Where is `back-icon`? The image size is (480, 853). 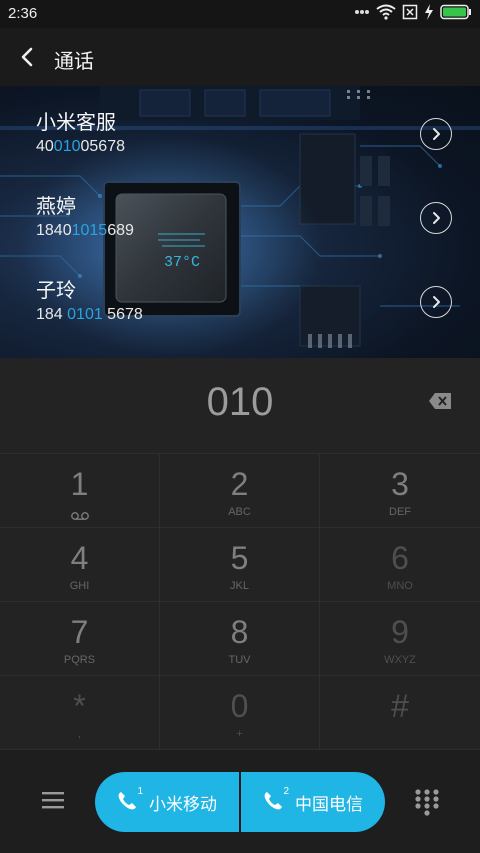 back-icon is located at coordinates (28, 57).